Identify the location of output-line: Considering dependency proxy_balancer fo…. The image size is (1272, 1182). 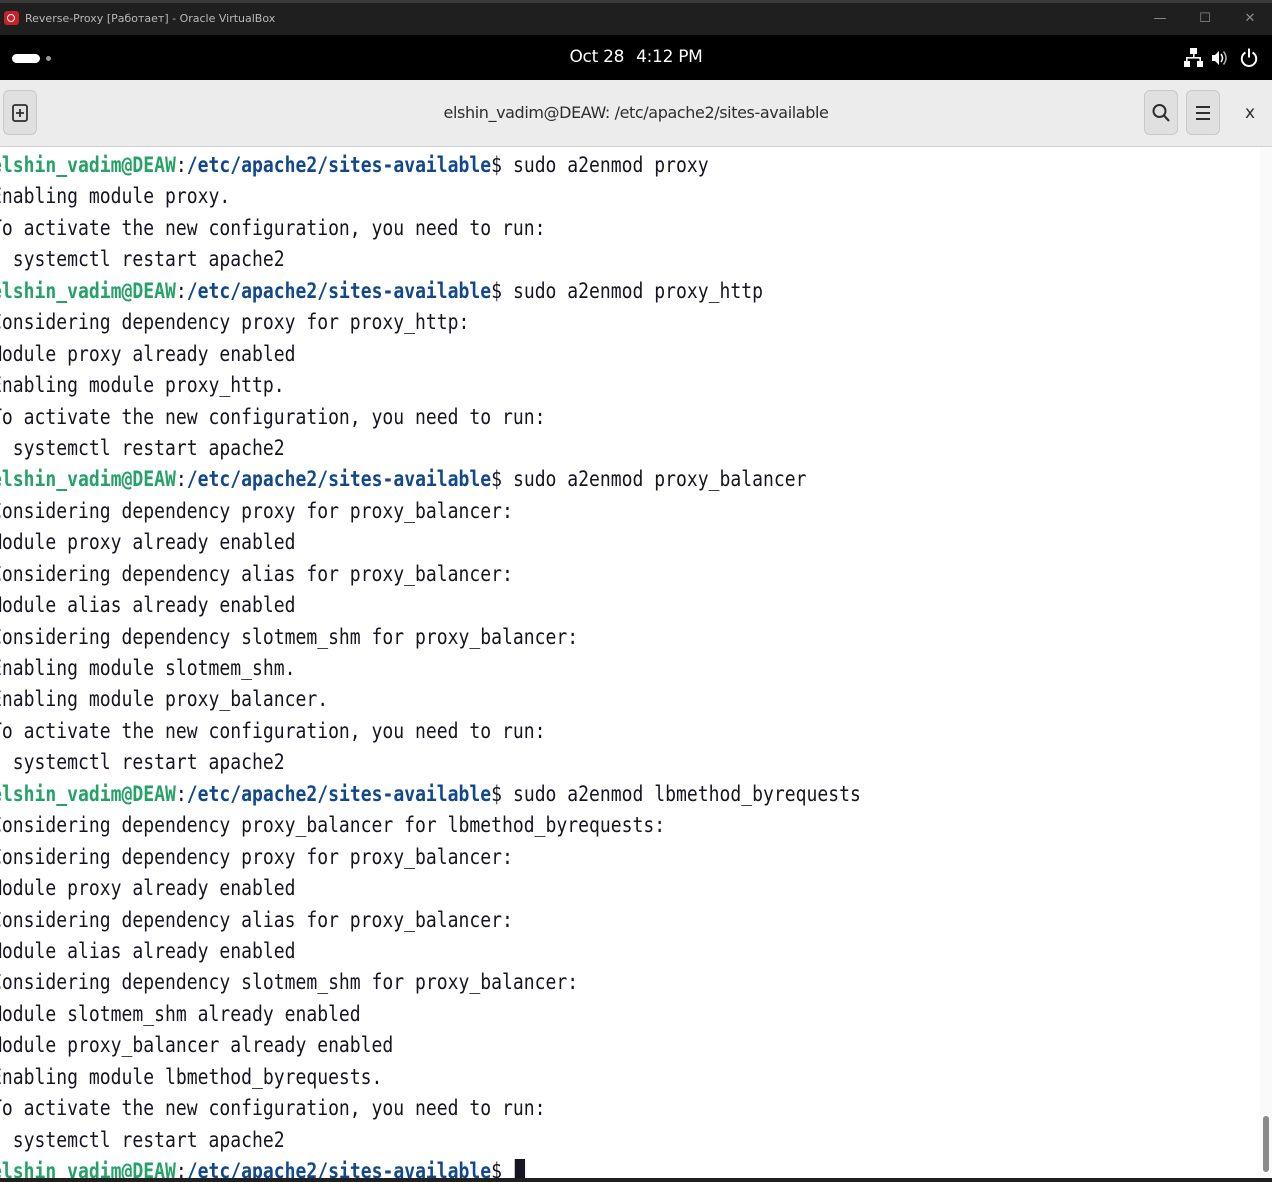
(333, 825).